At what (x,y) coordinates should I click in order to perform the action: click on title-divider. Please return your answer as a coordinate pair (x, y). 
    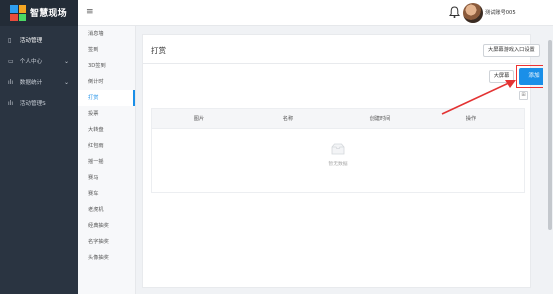
    Looking at the image, I should click on (336, 63).